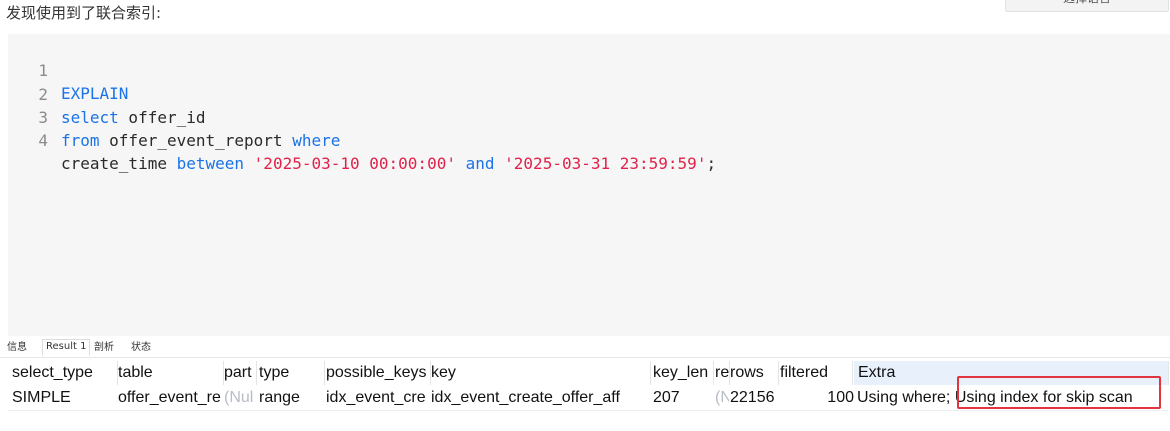 The width and height of the screenshot is (1170, 431). I want to click on column-header-ref: re, so click(722, 373).